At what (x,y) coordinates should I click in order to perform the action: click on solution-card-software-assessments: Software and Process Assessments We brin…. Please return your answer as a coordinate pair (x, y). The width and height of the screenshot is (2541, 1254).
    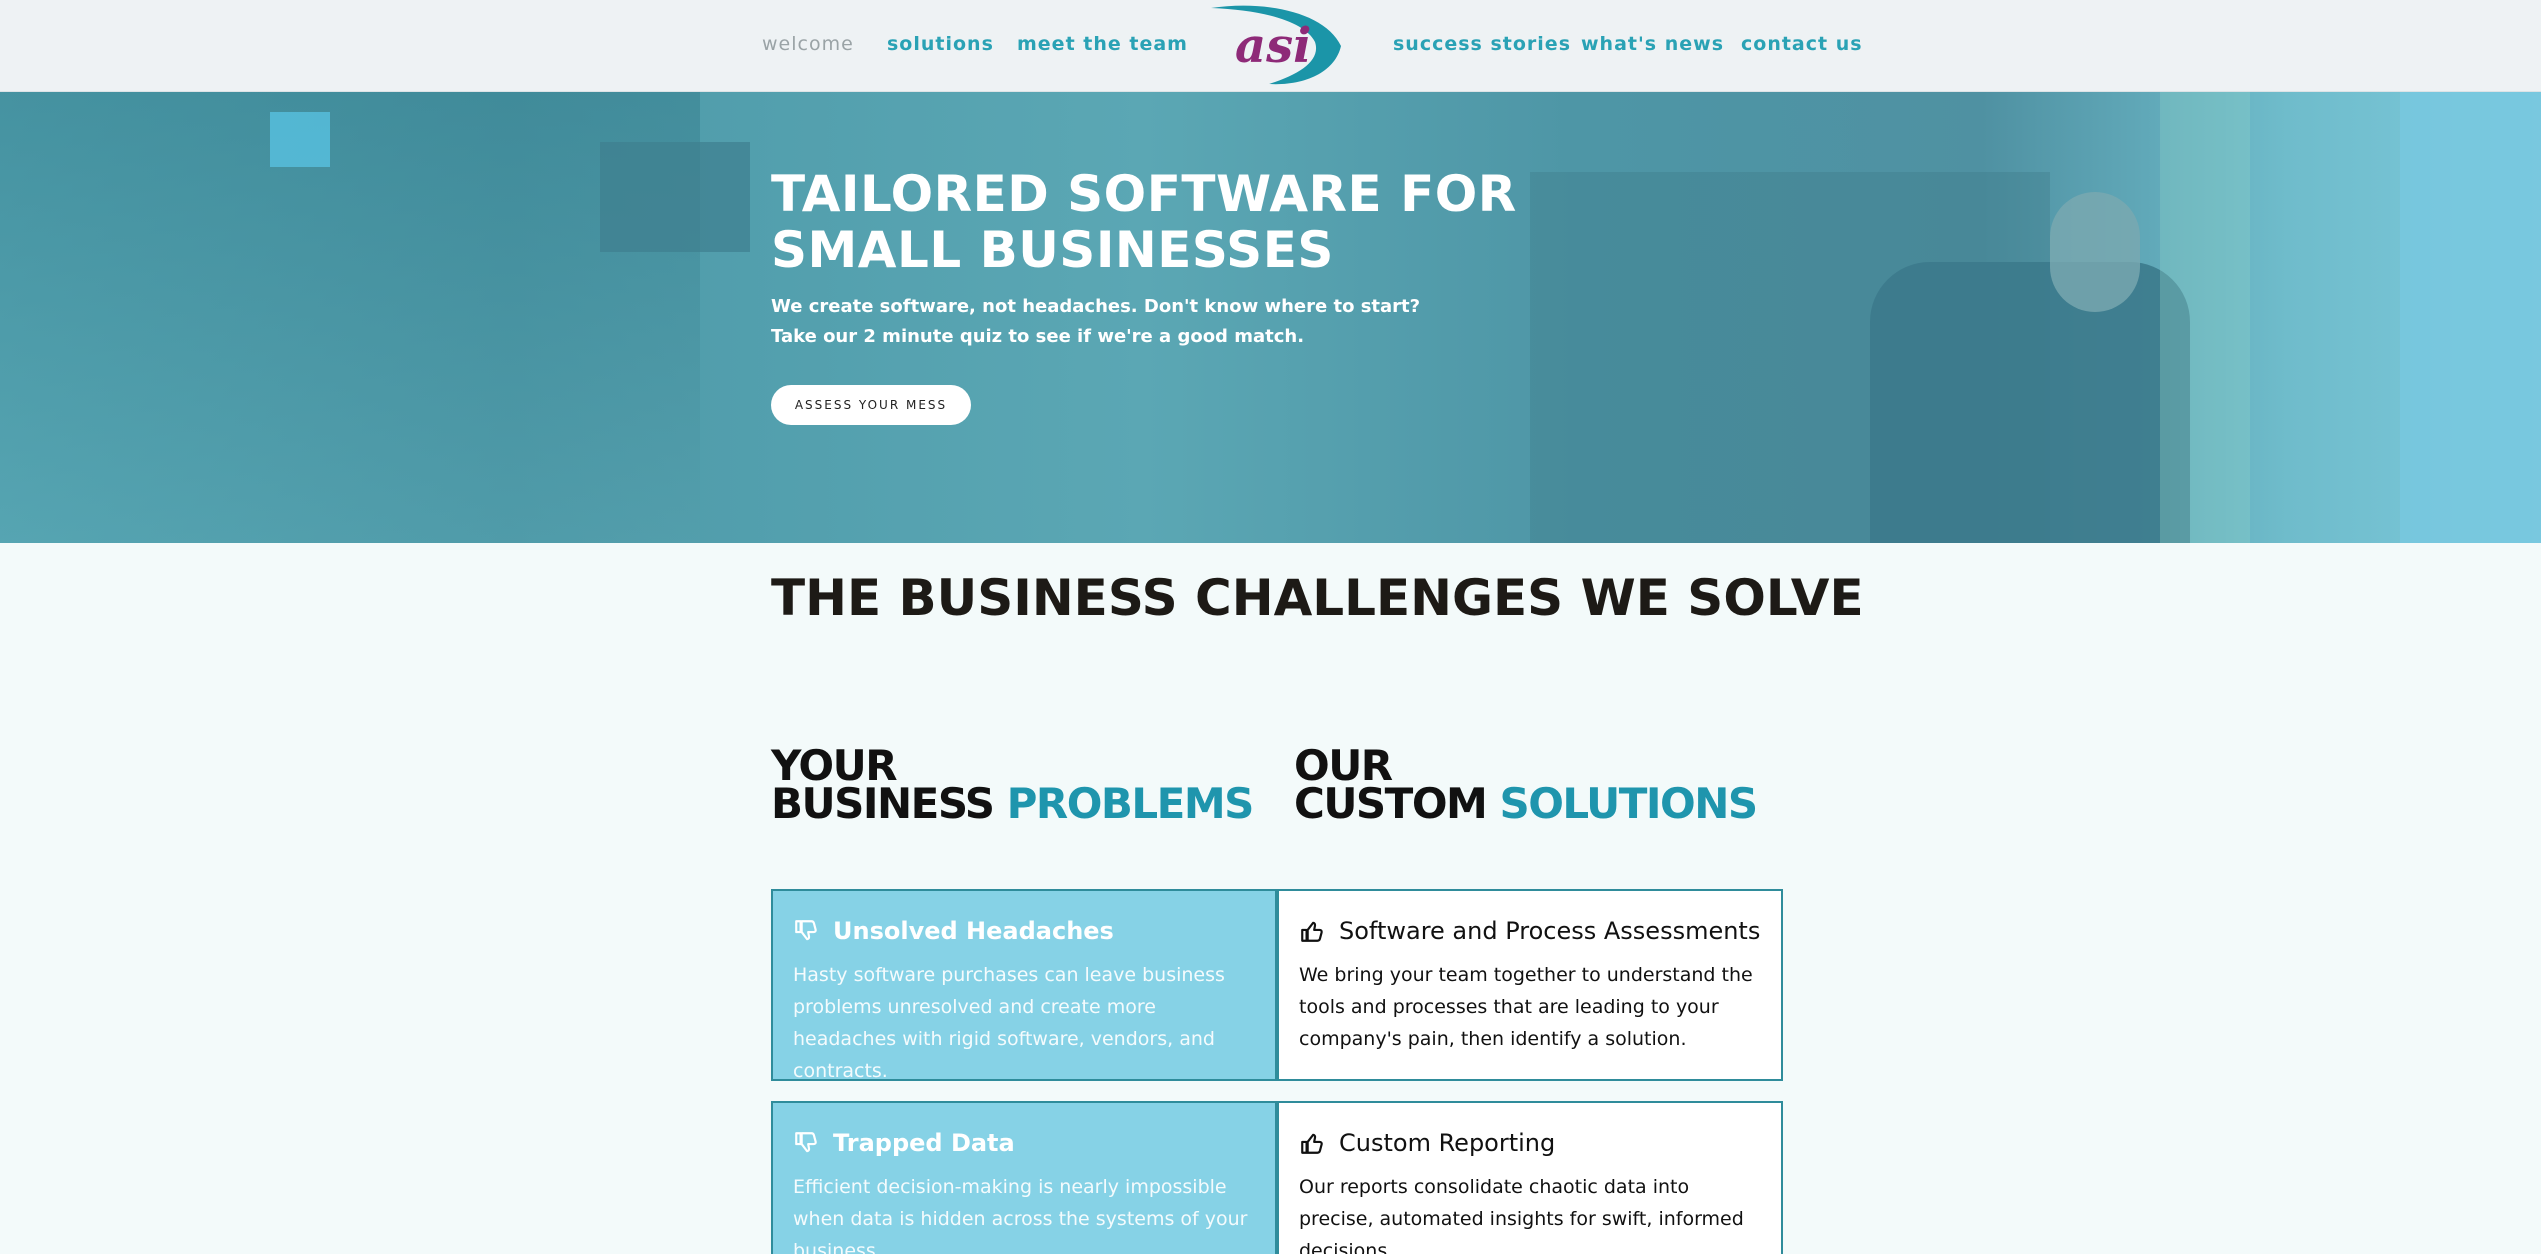
    Looking at the image, I should click on (1530, 985).